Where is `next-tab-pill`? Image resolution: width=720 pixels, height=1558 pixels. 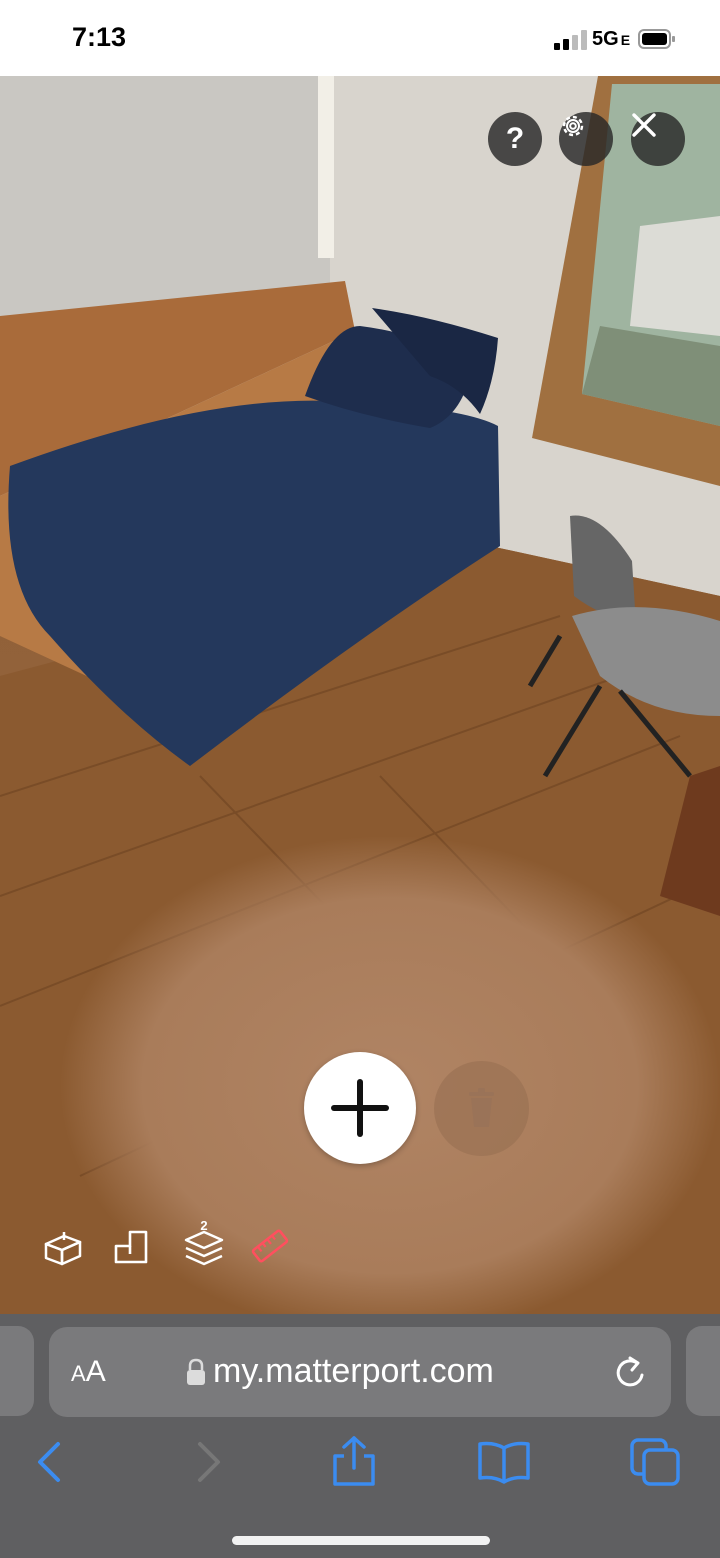 next-tab-pill is located at coordinates (703, 1371).